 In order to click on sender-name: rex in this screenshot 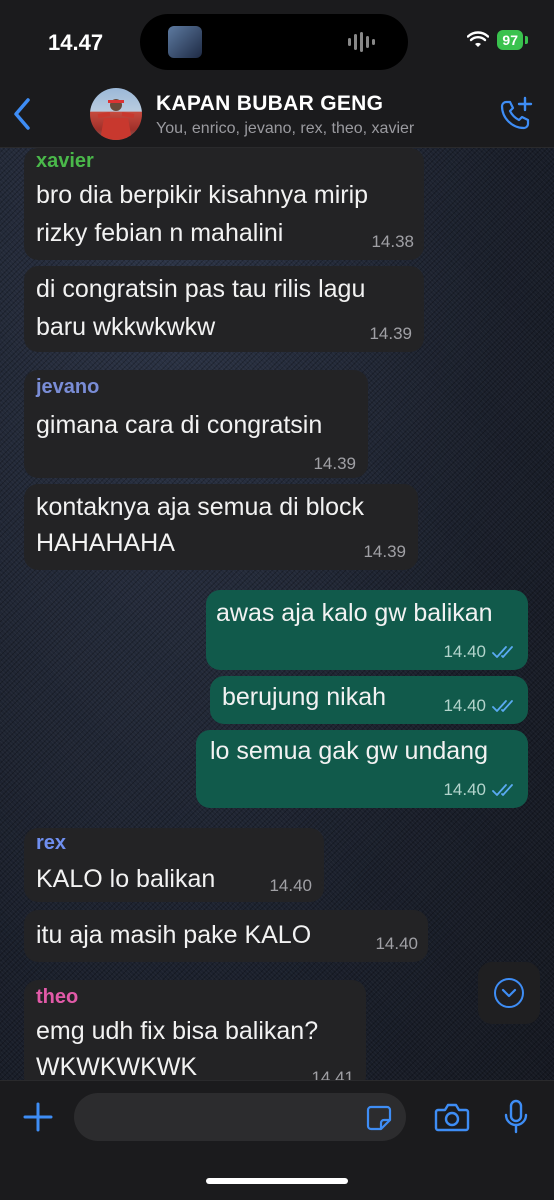, I will do `click(51, 843)`.